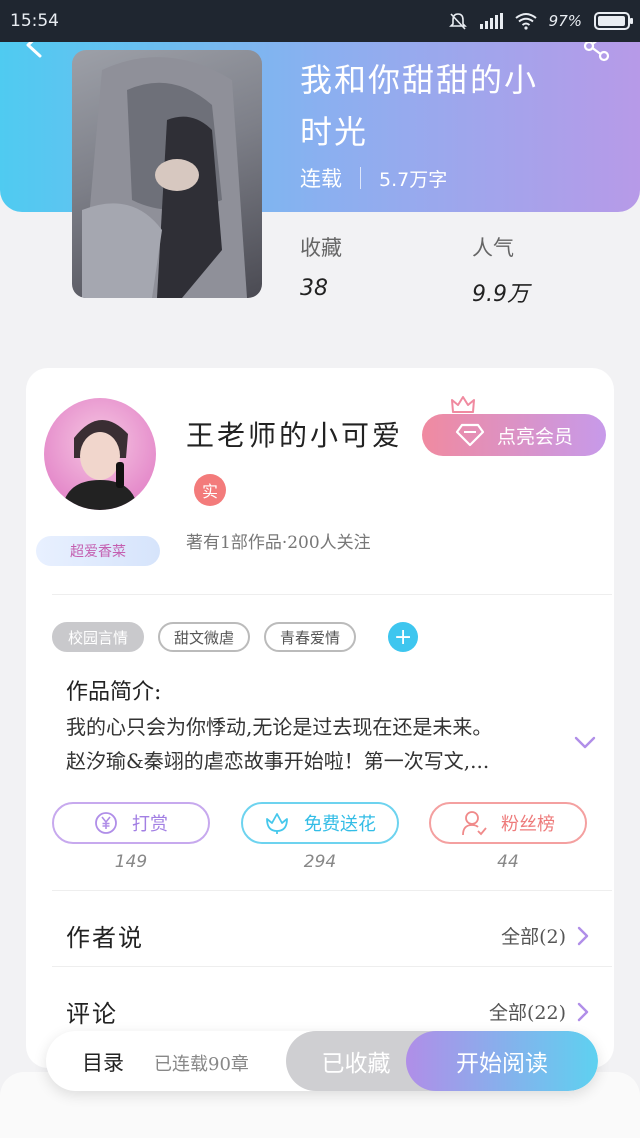  Describe the element at coordinates (210, 490) in the screenshot. I see `verified-badge: 实` at that location.